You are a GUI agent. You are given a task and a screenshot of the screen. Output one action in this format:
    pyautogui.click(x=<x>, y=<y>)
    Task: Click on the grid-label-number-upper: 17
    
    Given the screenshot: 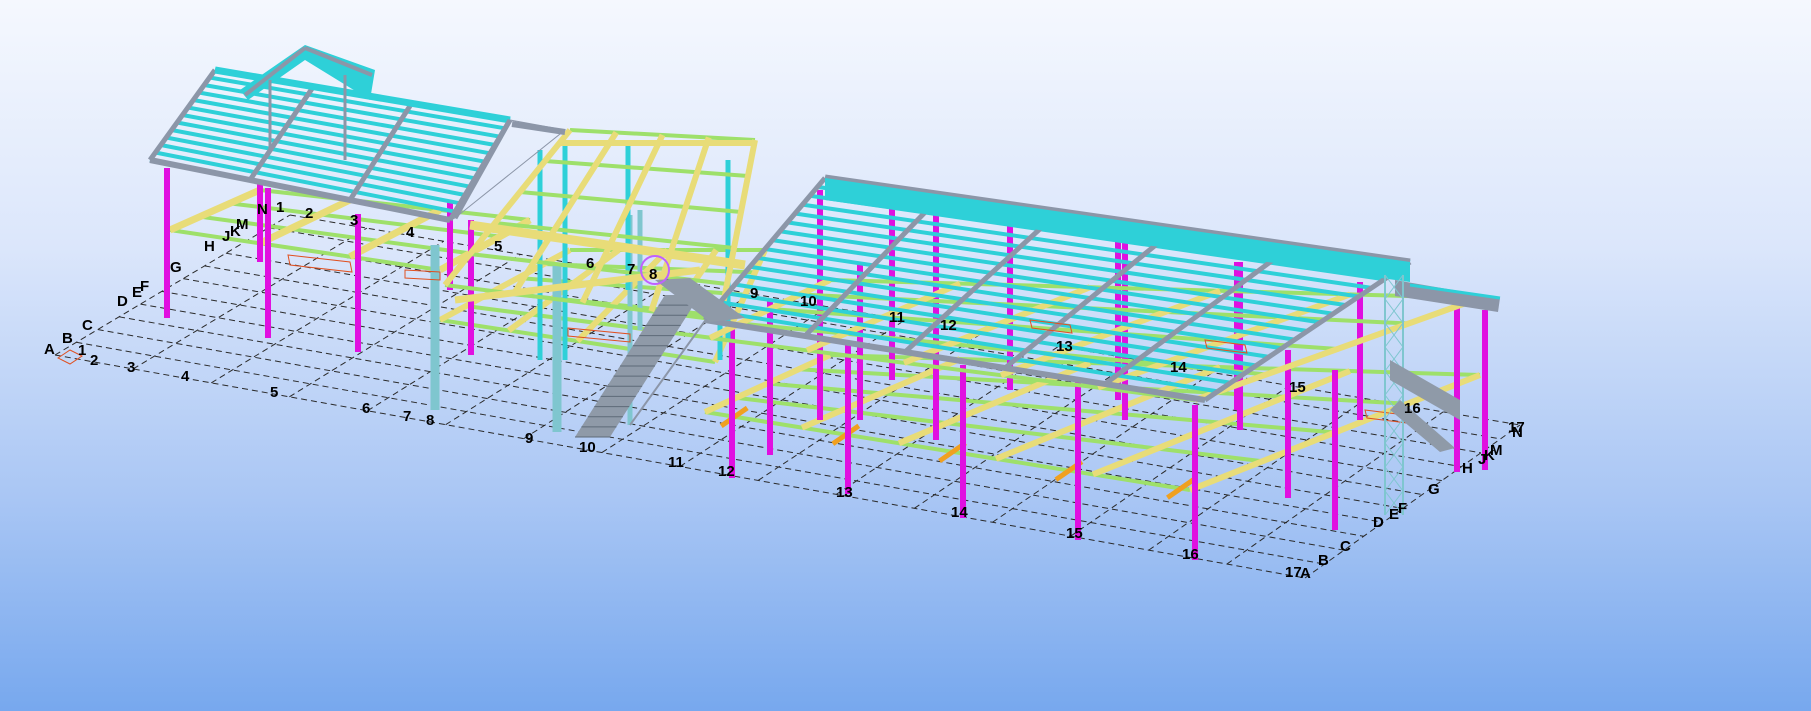 What is the action you would take?
    pyautogui.click(x=1516, y=427)
    